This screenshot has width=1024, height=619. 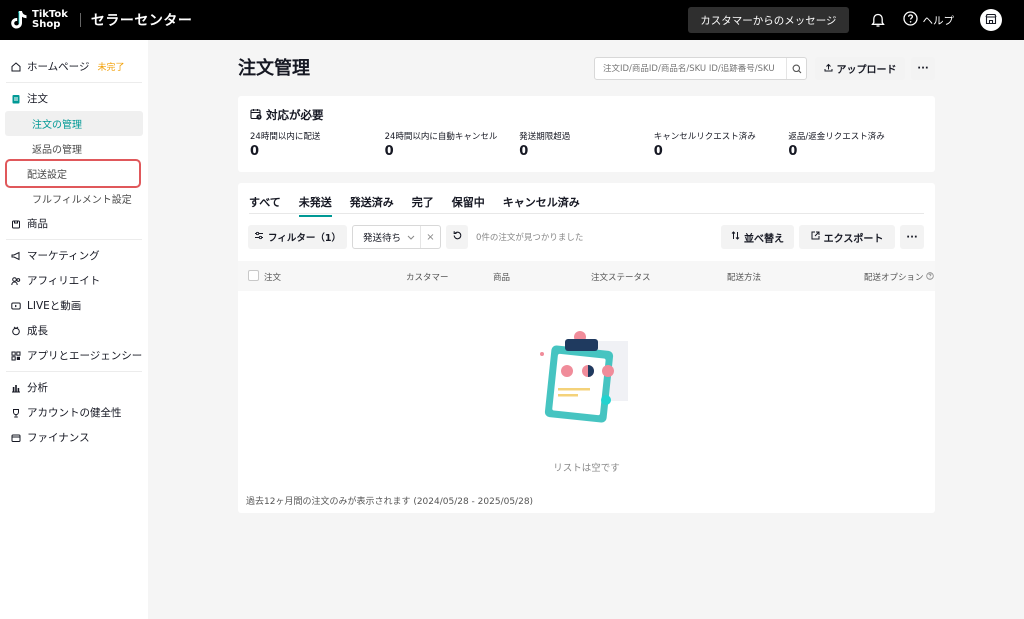 What do you see at coordinates (74, 198) in the screenshot?
I see `sidebar-item-fulfillment-settings: フルフィルメント設定` at bounding box center [74, 198].